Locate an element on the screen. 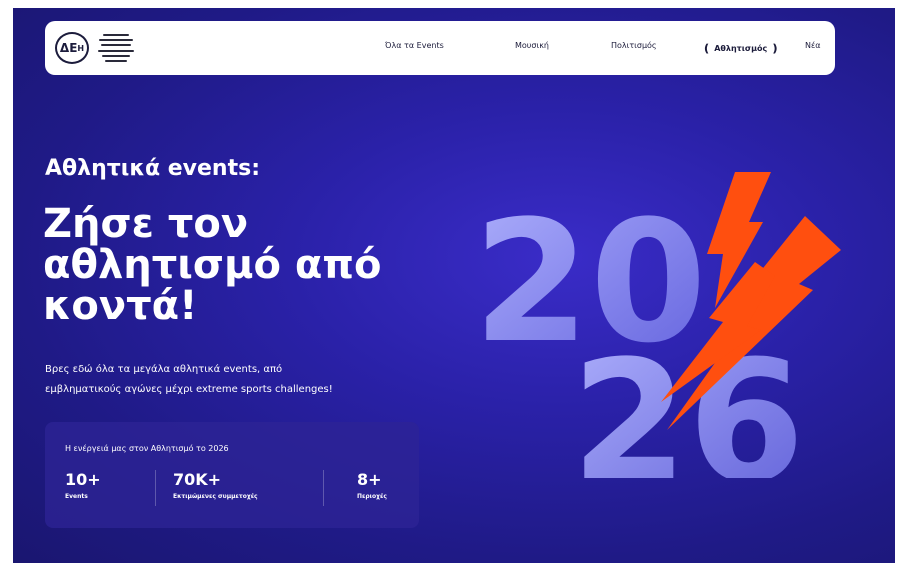 This screenshot has height=571, width=909. headline-line-1: Ζήσε τον is located at coordinates (146, 224).